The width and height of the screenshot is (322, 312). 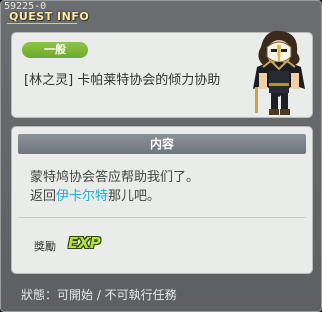 I want to click on quest-description: 蒙特鸠协会答应帮助我们了。 返回伊卡尔特那儿吧。, so click(x=114, y=187).